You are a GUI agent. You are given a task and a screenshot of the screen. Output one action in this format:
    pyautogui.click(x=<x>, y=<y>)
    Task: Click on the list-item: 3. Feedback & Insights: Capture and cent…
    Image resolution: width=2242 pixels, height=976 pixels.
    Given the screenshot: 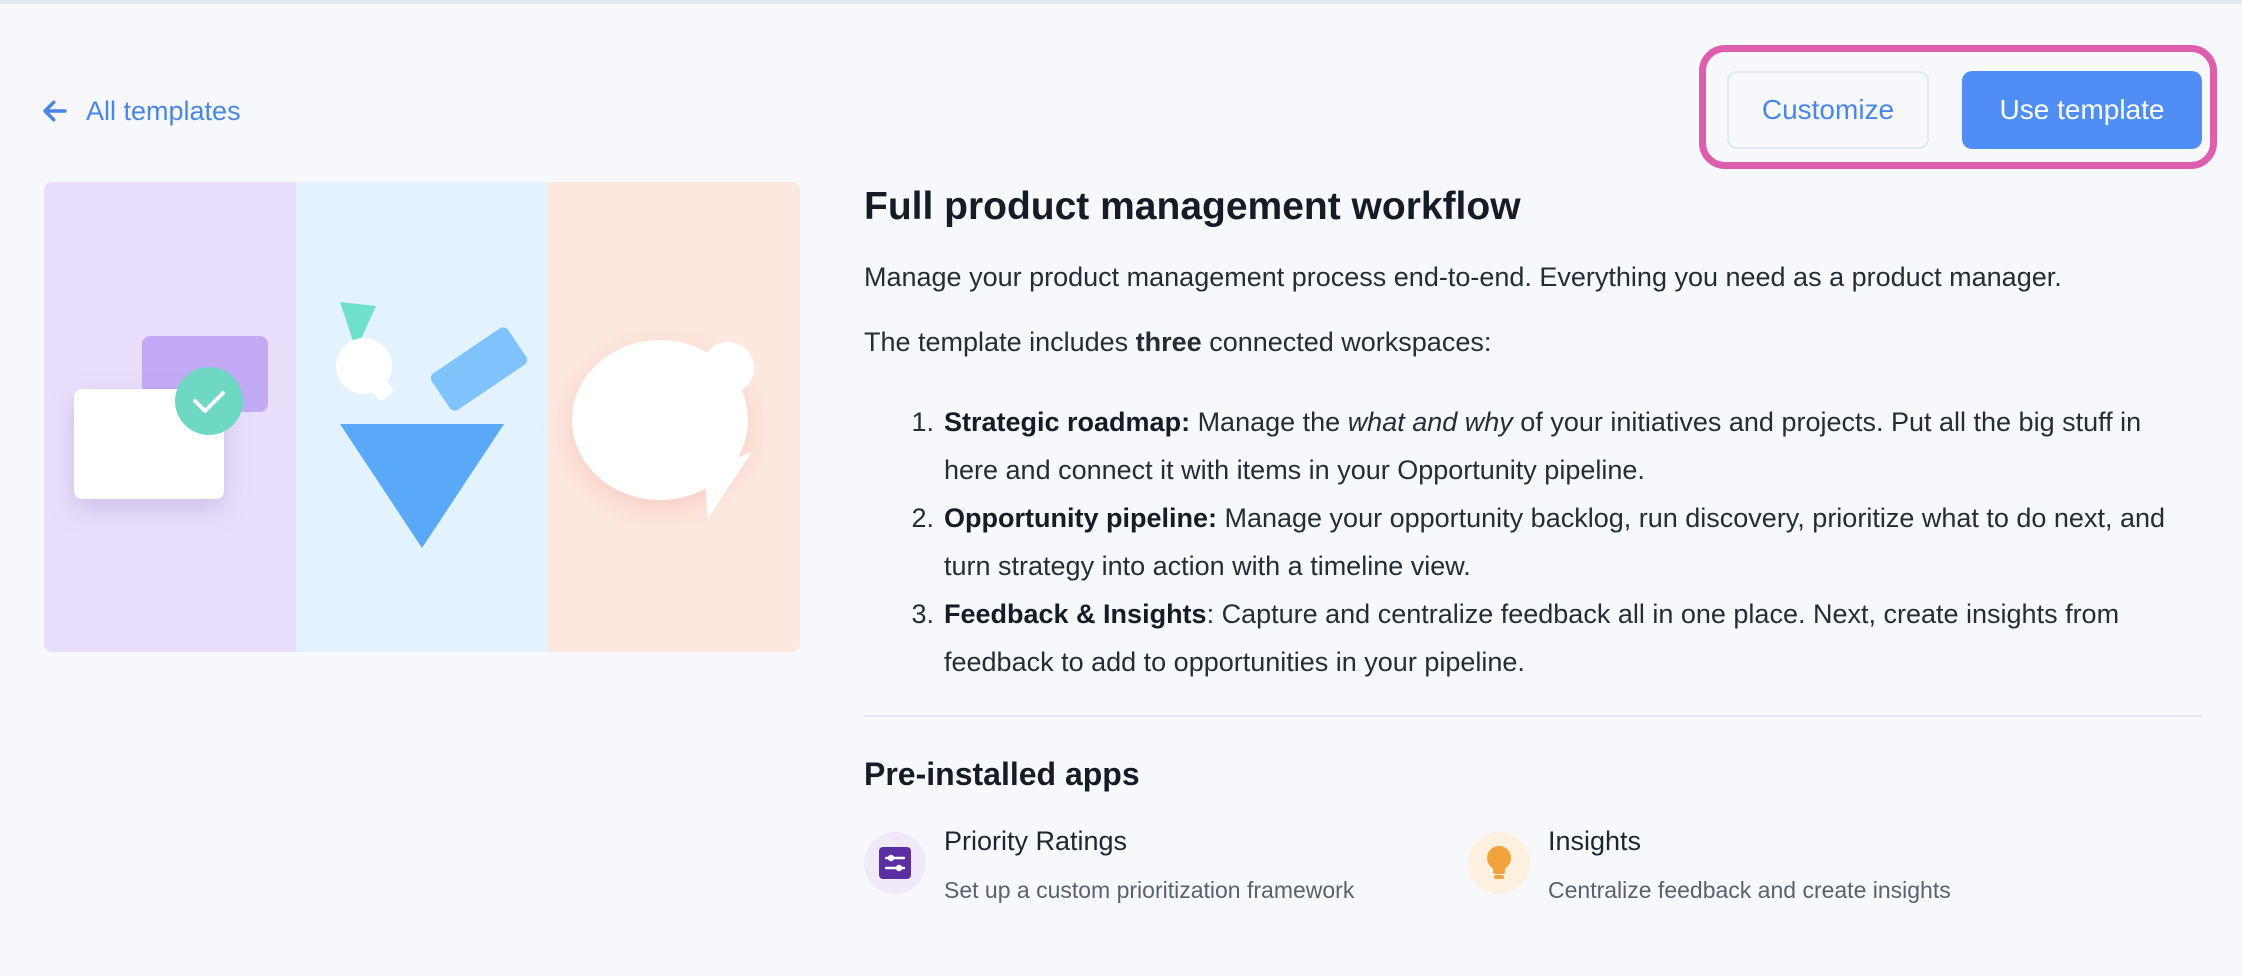 What is the action you would take?
    pyautogui.click(x=1524, y=638)
    